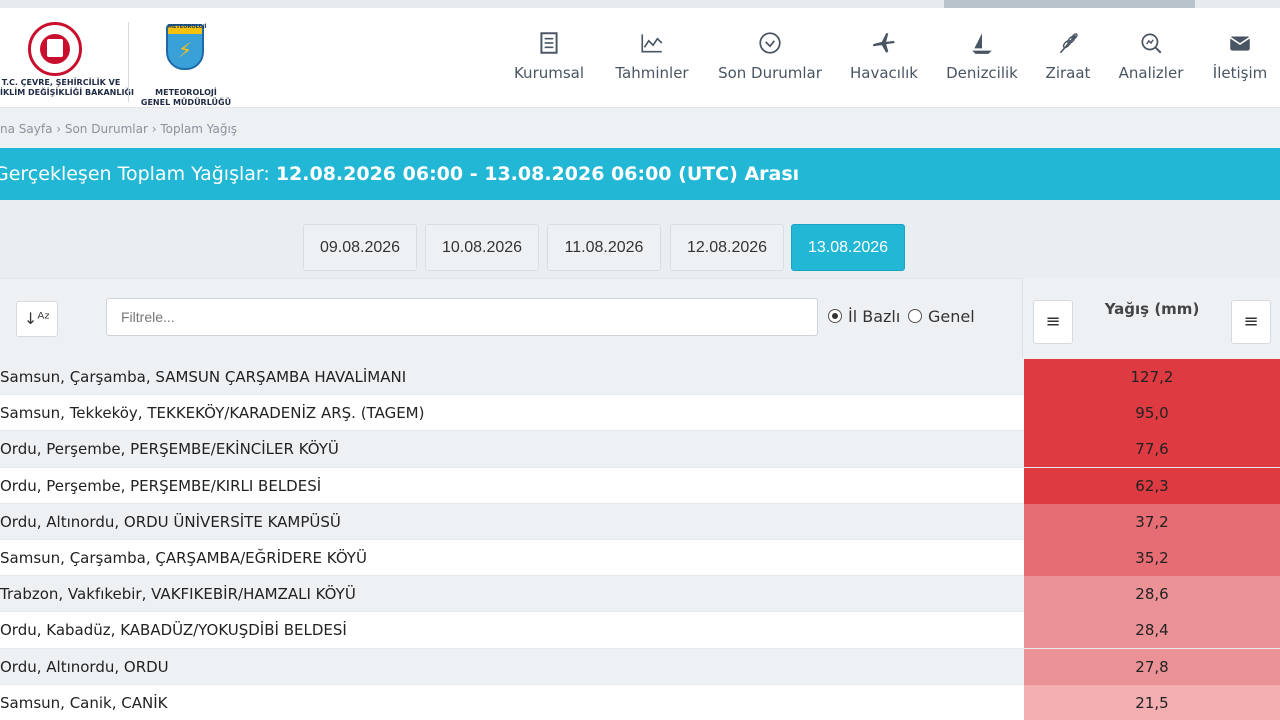 The height and width of the screenshot is (720, 1280). What do you see at coordinates (915, 316) in the screenshot?
I see `radio-unchecked-icon` at bounding box center [915, 316].